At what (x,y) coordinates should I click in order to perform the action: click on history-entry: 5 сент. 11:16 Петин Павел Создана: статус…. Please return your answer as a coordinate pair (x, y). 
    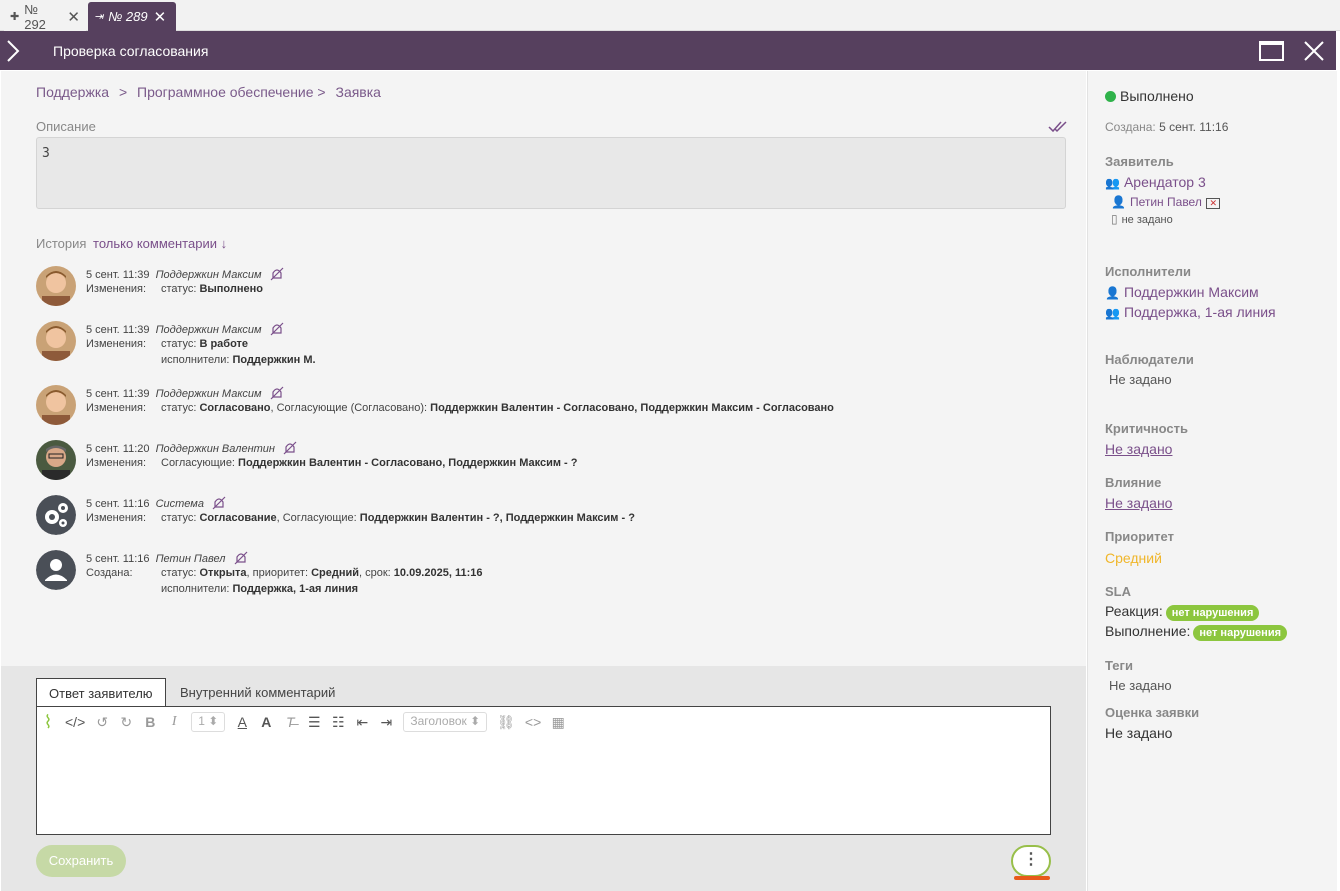
    Looking at the image, I should click on (556, 572).